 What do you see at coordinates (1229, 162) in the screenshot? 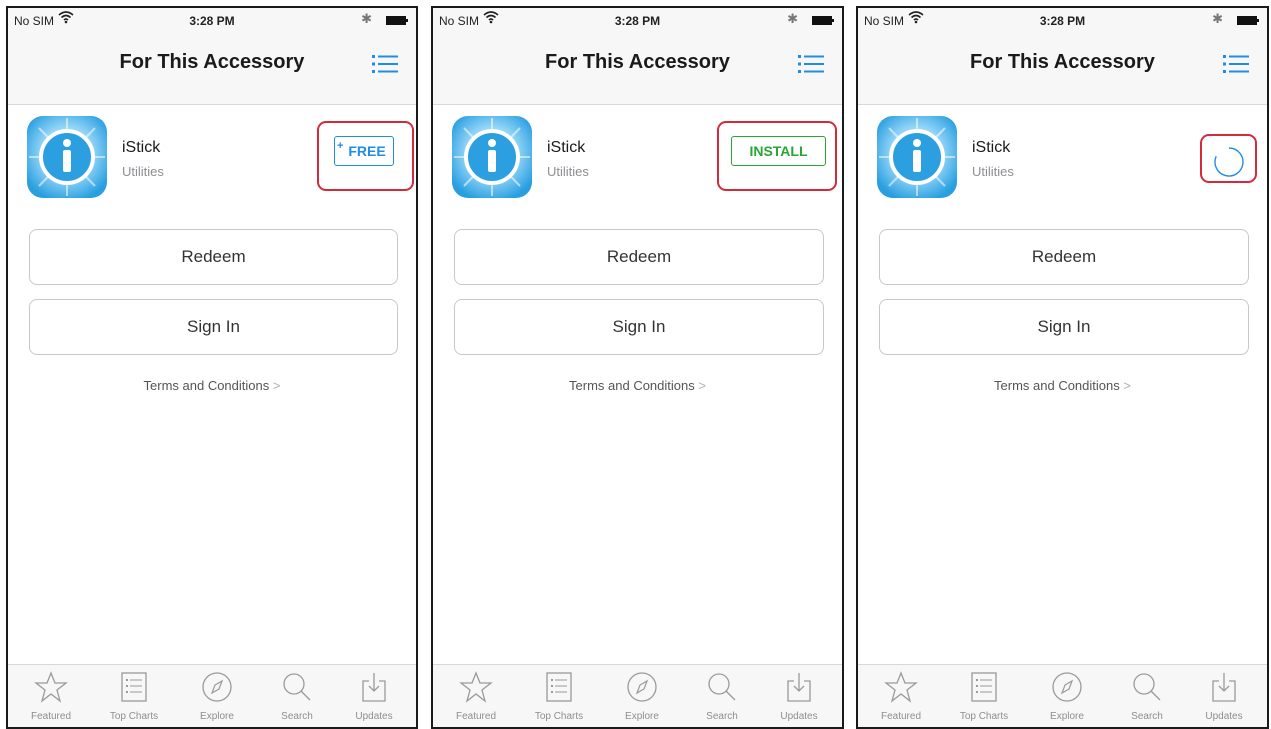
I see `progress-spinner-icon` at bounding box center [1229, 162].